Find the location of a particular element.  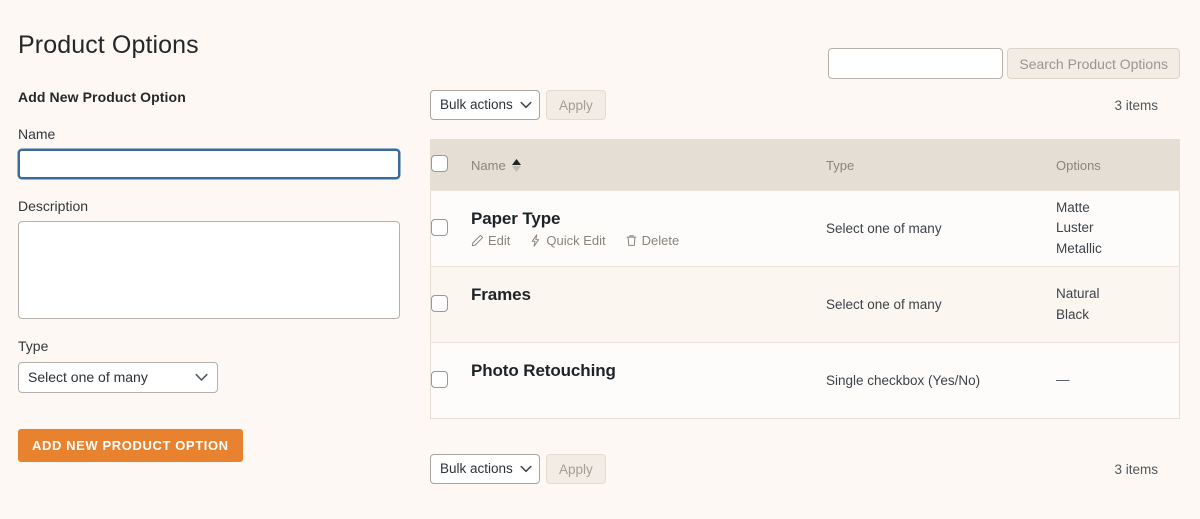

delete-link-label: Delete is located at coordinates (660, 240).